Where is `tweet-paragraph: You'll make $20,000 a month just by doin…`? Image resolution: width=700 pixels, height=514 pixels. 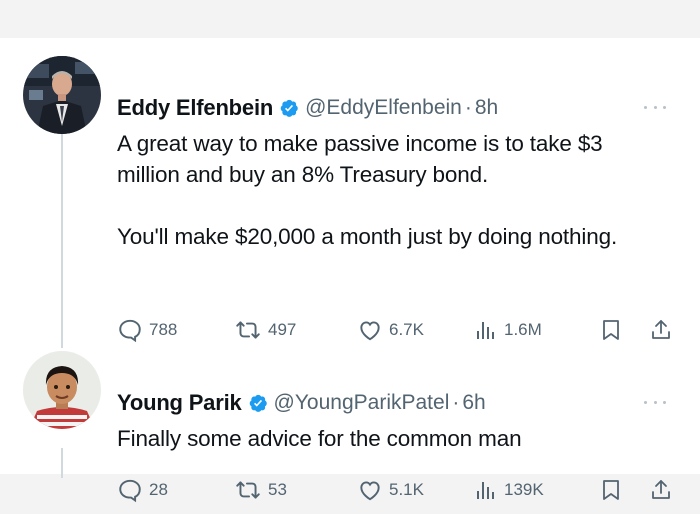
tweet-paragraph: You'll make $20,000 a month just by doin… is located at coordinates (367, 236).